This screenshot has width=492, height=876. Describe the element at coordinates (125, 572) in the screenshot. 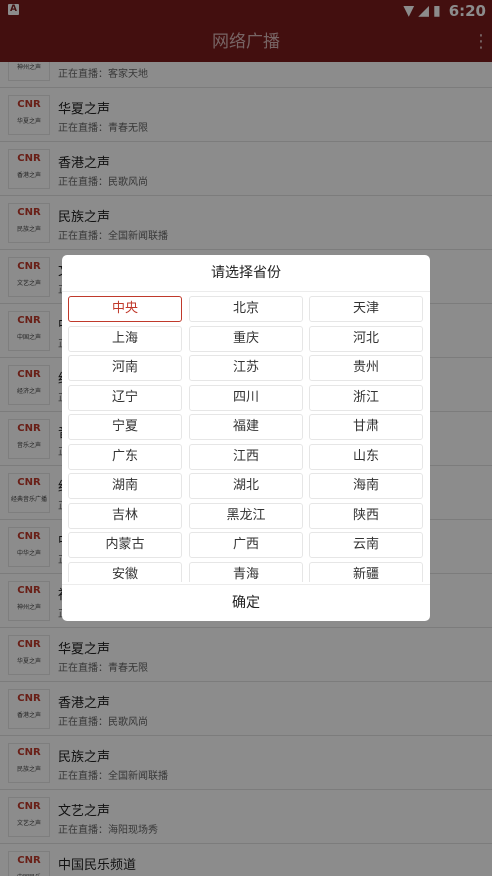

I see `province-option: 安徽` at that location.